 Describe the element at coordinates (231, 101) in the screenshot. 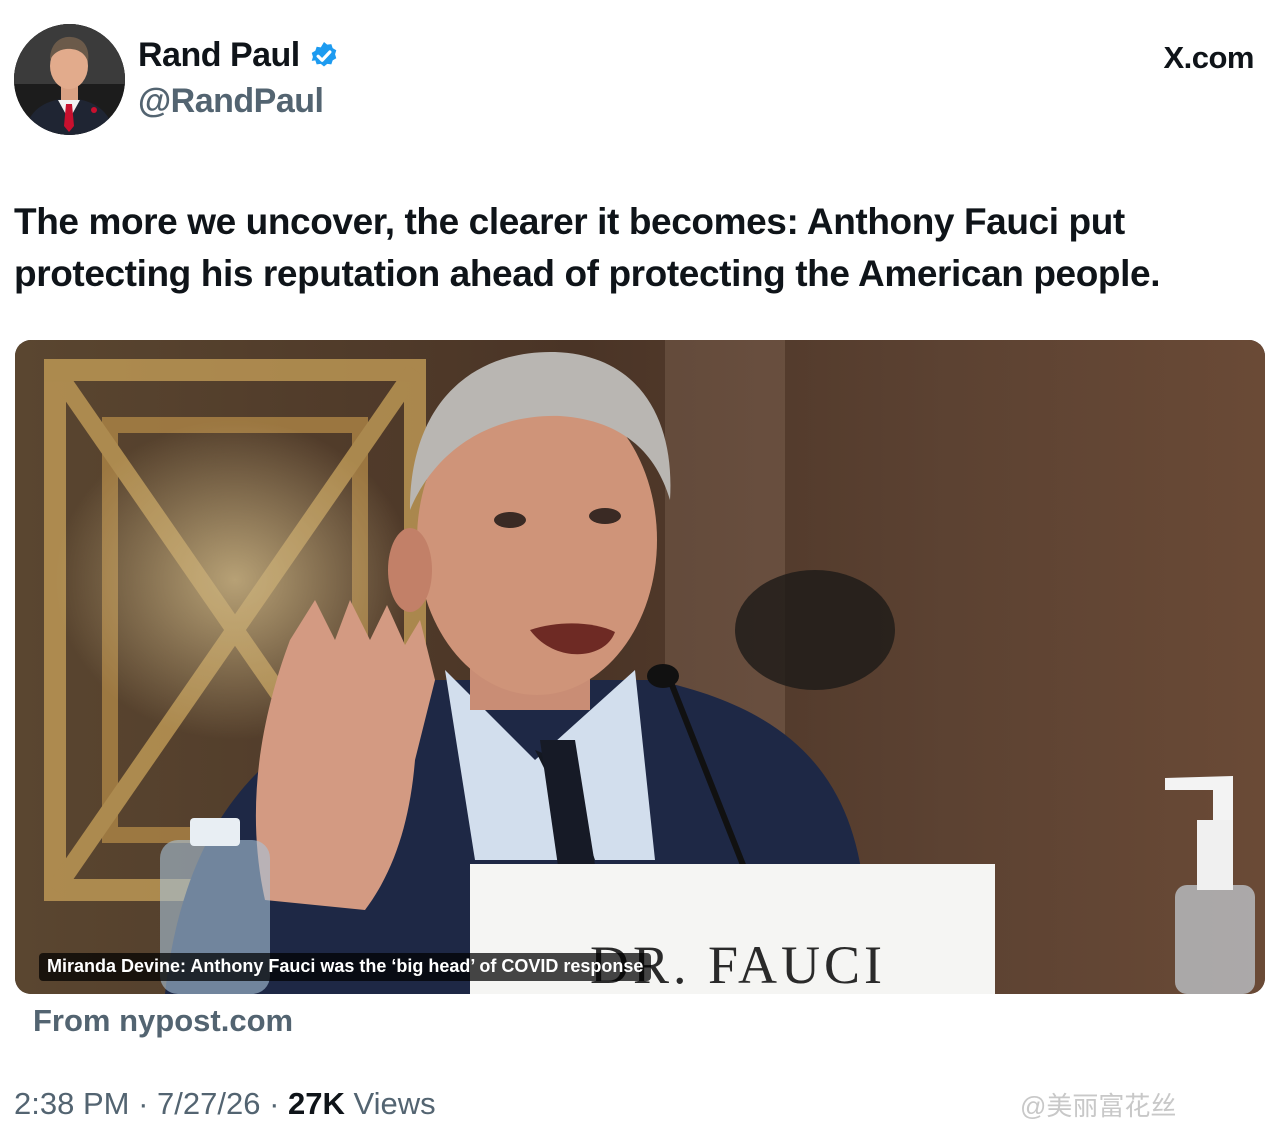

I see `author-handle: @RandPaul` at that location.